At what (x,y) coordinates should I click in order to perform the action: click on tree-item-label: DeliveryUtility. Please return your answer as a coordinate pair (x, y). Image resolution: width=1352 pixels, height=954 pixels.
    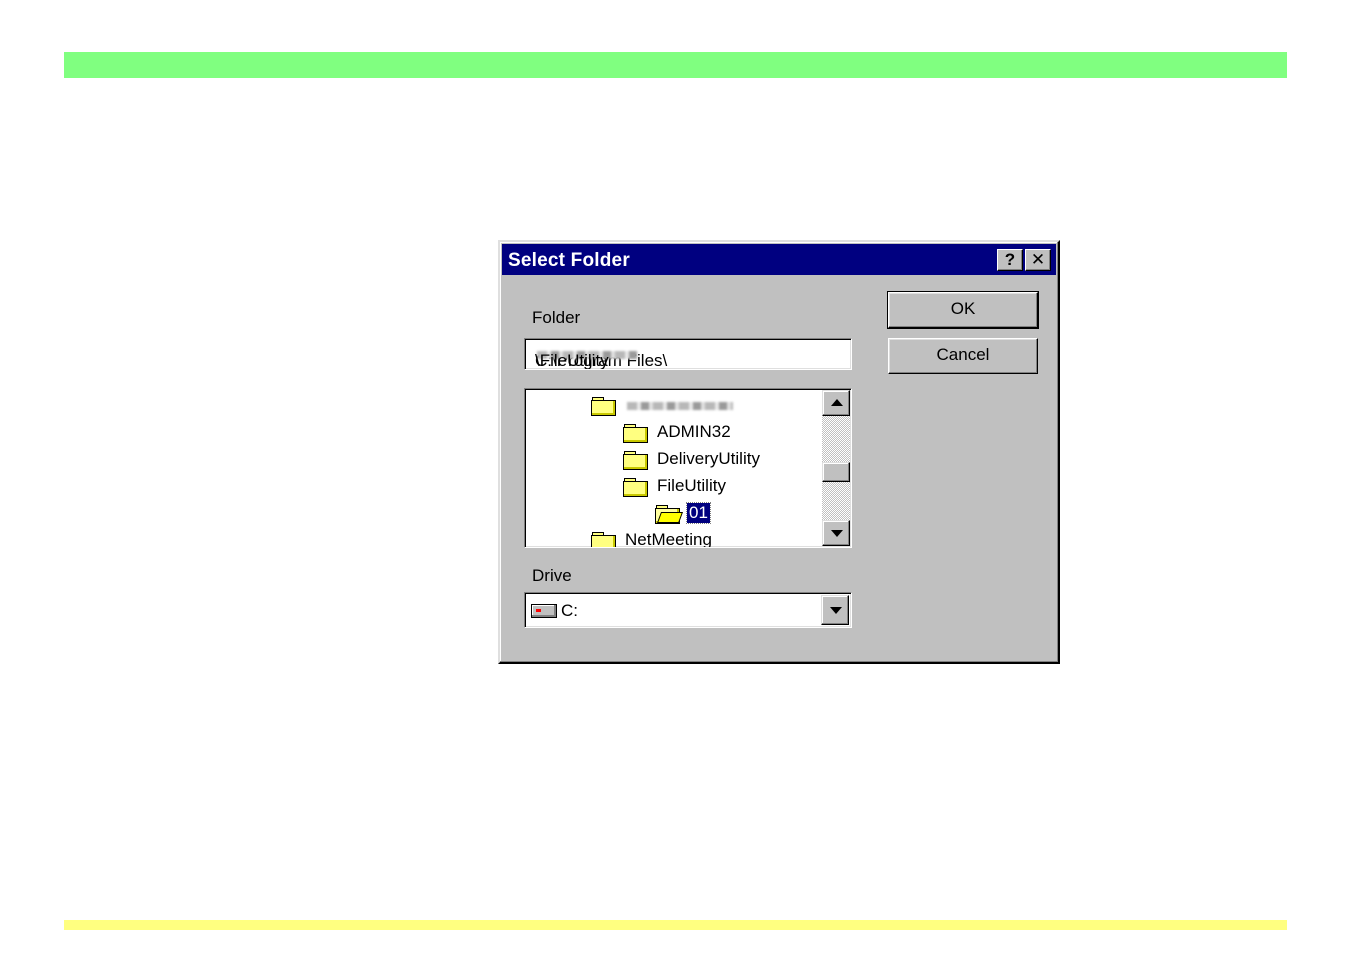
    Looking at the image, I should click on (708, 458).